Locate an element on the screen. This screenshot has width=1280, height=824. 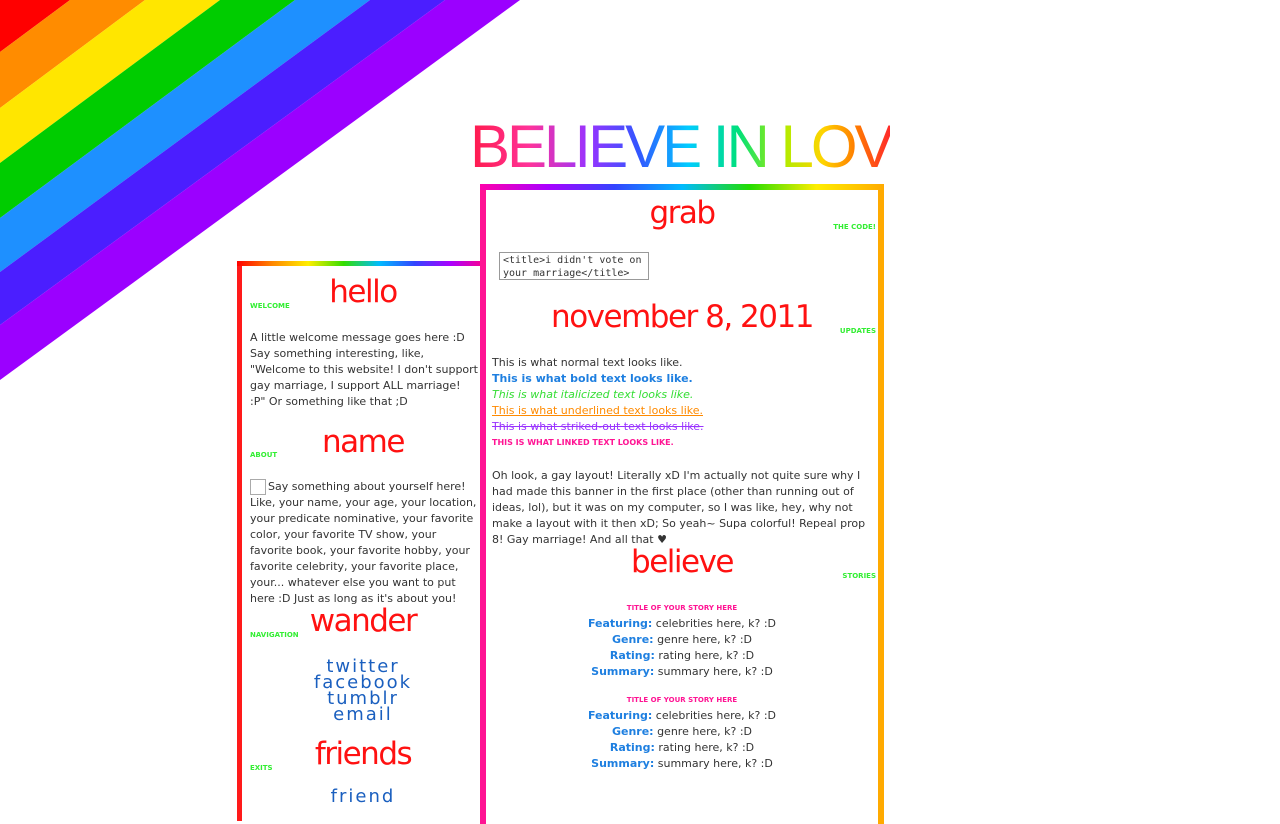
about-subtitle: ABOUT is located at coordinates (264, 455).